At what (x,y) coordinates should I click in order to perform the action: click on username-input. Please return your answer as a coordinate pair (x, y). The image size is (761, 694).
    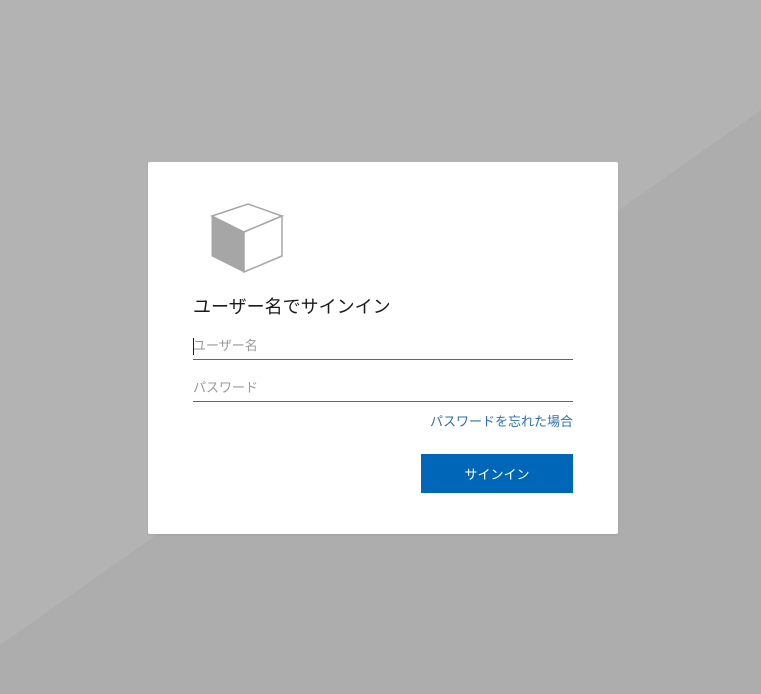
    Looking at the image, I should click on (383, 348).